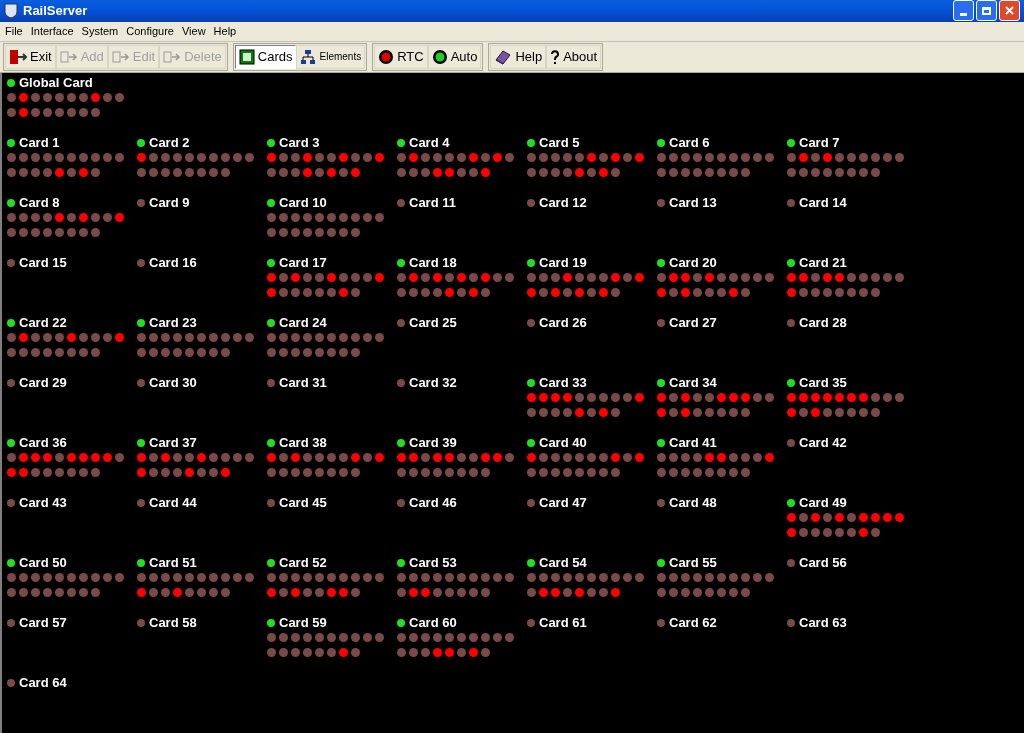  Describe the element at coordinates (173, 563) in the screenshot. I see `card-label: Card 51` at that location.